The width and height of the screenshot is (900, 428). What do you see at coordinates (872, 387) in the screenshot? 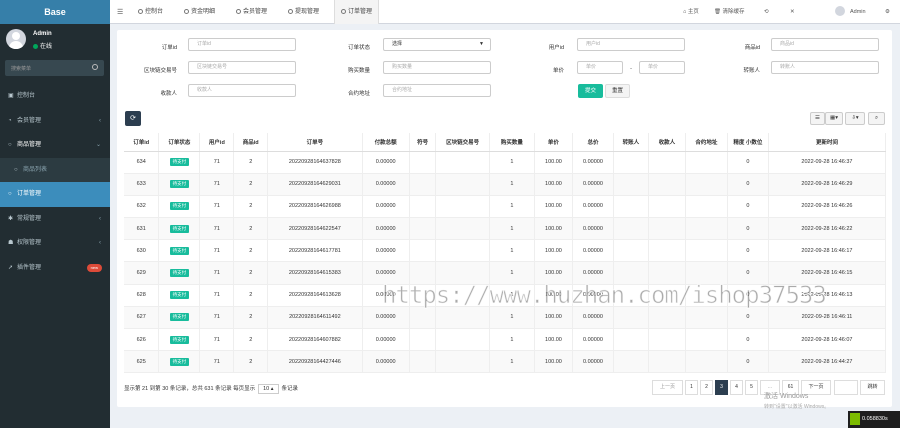
I see `page-jump-button: 跳转` at bounding box center [872, 387].